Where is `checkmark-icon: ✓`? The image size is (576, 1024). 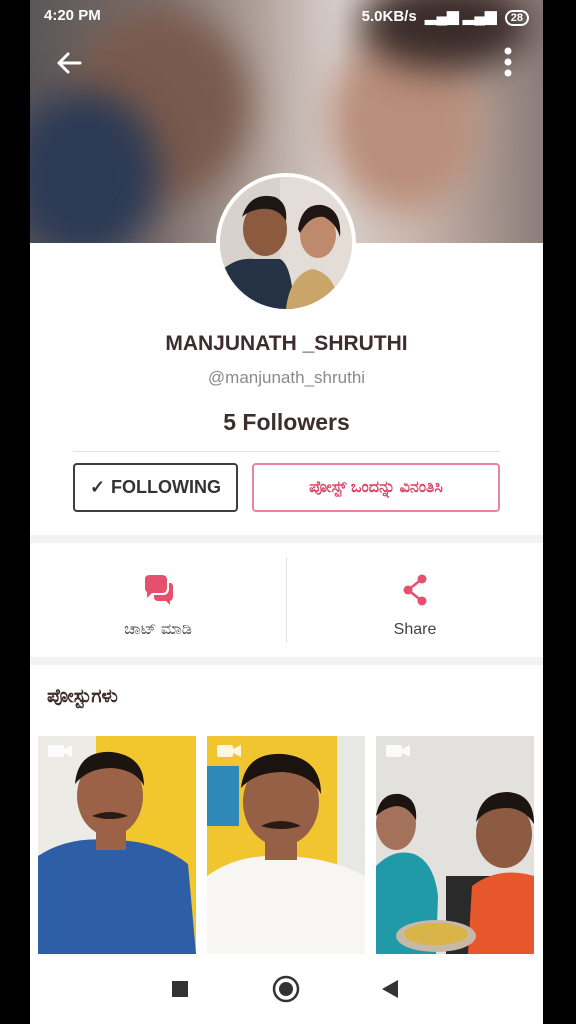
checkmark-icon: ✓ is located at coordinates (97, 487).